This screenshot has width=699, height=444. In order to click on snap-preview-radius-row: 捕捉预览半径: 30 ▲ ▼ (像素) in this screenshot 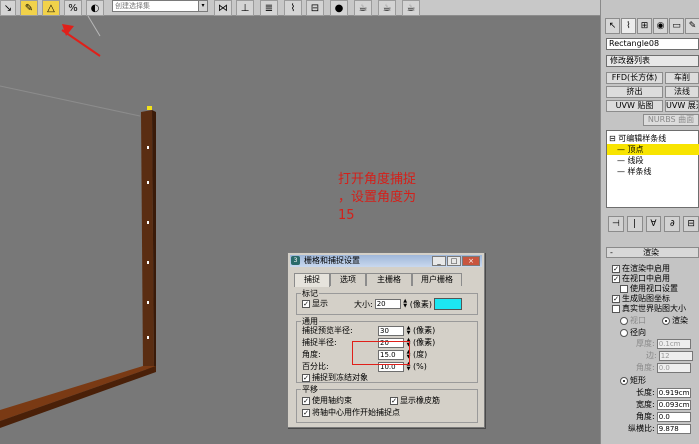, I will do `click(369, 330)`.